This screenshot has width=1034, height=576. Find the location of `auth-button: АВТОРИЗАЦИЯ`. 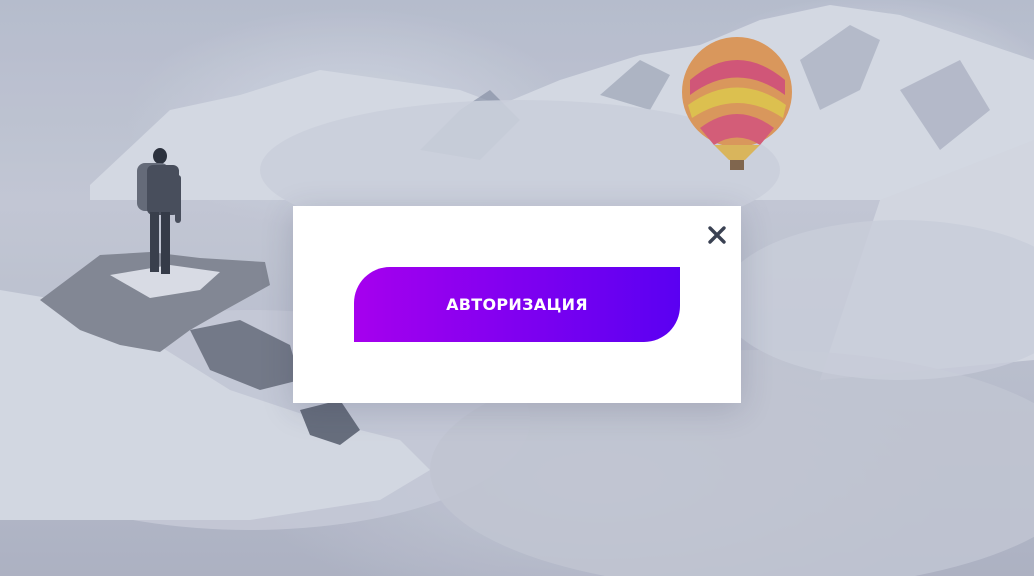

auth-button: АВТОРИЗАЦИЯ is located at coordinates (517, 304).